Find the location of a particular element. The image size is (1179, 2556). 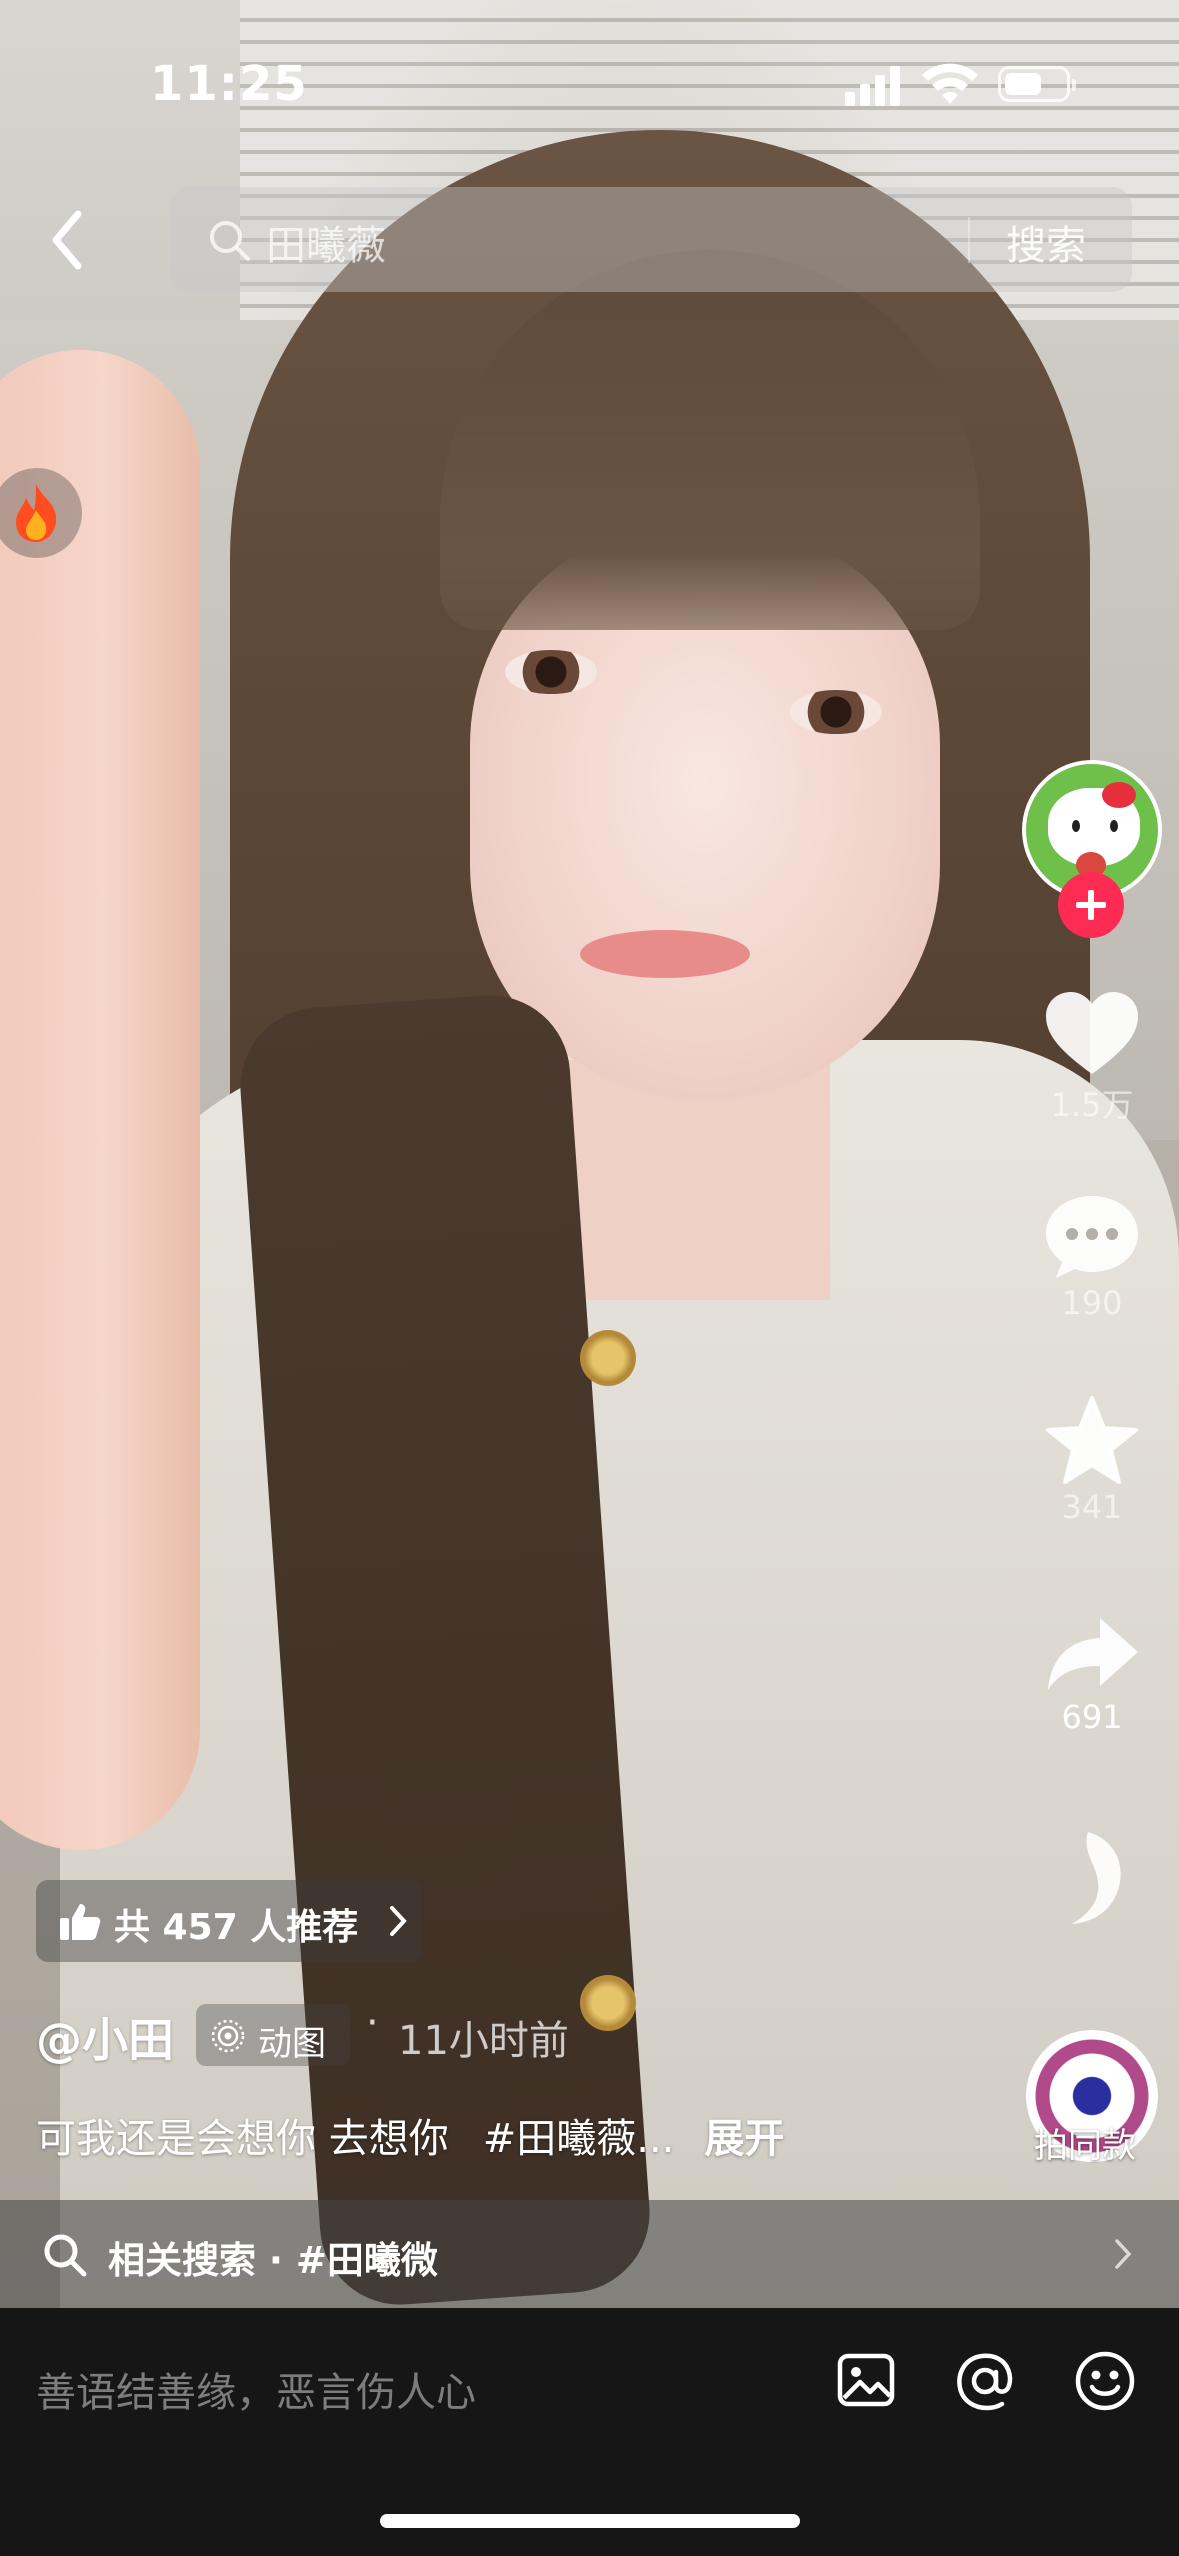

recommend-text: 共 457 人推荐 is located at coordinates (236, 1927).